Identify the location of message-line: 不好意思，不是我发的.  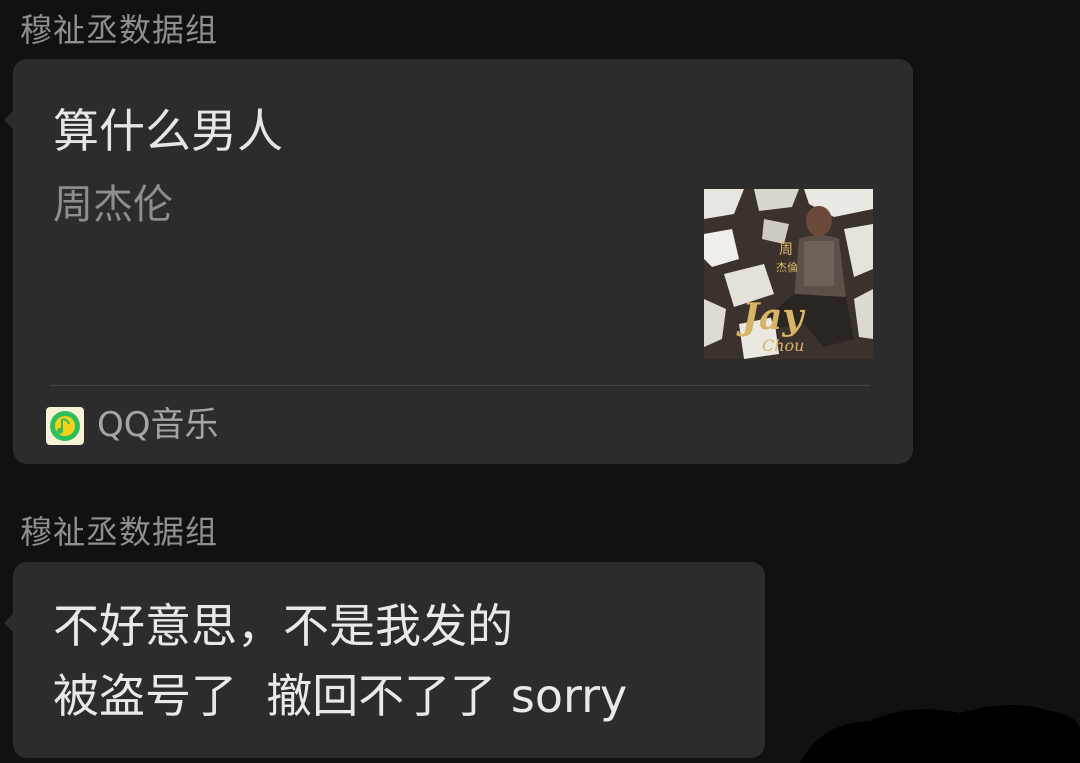
(283, 626).